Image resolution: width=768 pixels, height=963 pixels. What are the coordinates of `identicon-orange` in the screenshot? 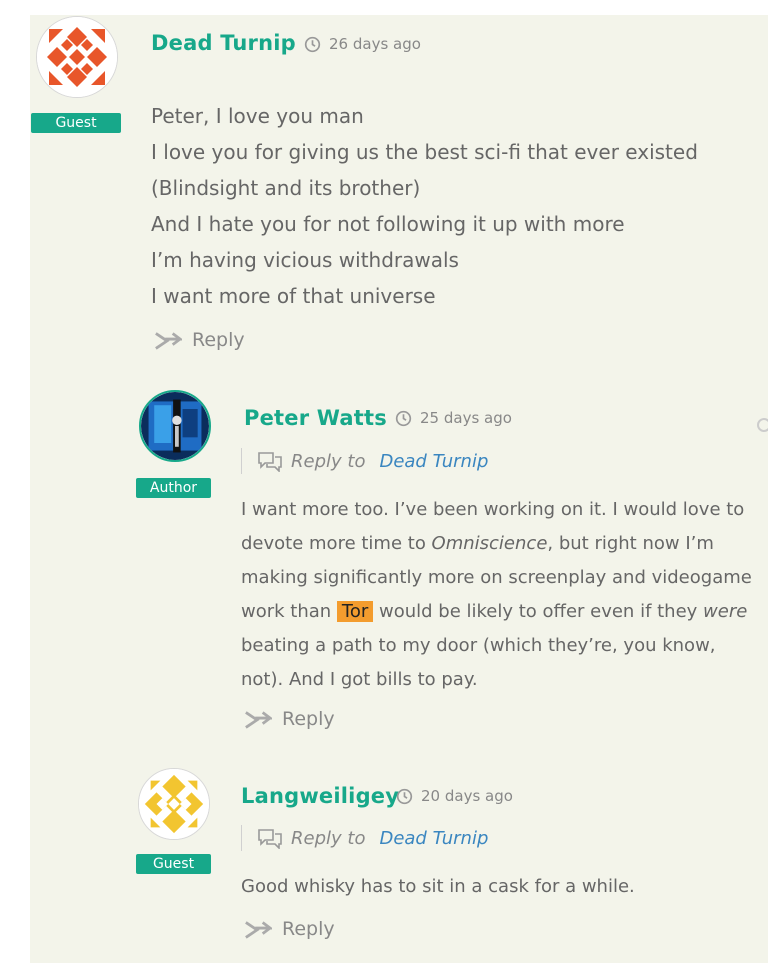 It's located at (77, 57).